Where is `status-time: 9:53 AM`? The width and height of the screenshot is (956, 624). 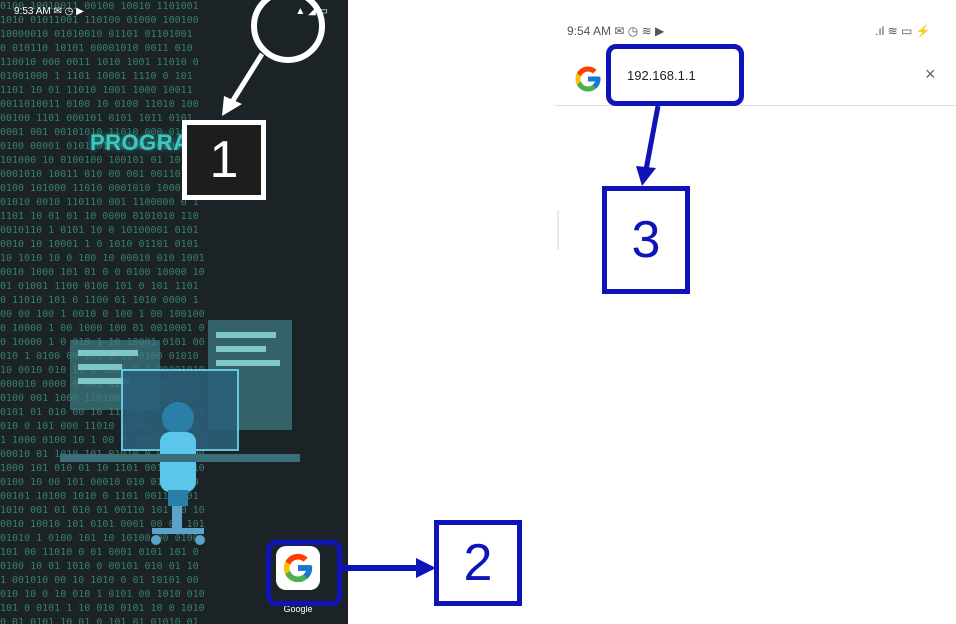 status-time: 9:53 AM is located at coordinates (32, 11).